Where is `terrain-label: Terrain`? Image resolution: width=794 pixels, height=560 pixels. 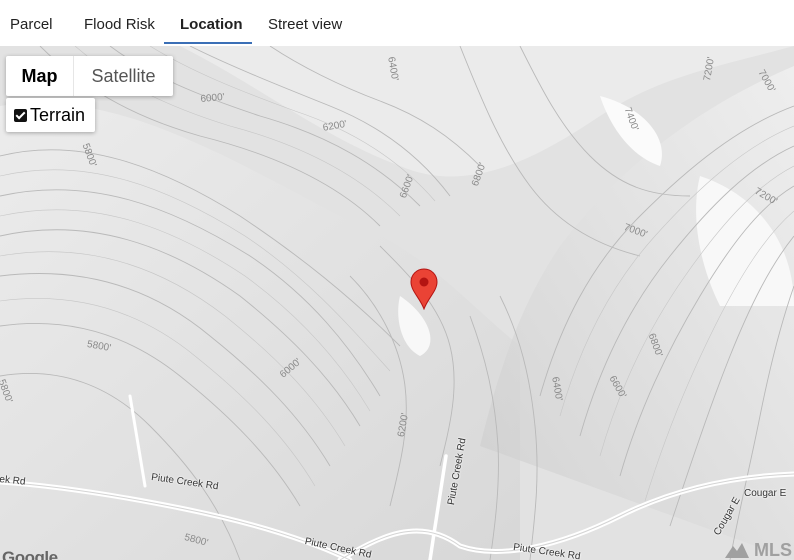
terrain-label: Terrain is located at coordinates (58, 114).